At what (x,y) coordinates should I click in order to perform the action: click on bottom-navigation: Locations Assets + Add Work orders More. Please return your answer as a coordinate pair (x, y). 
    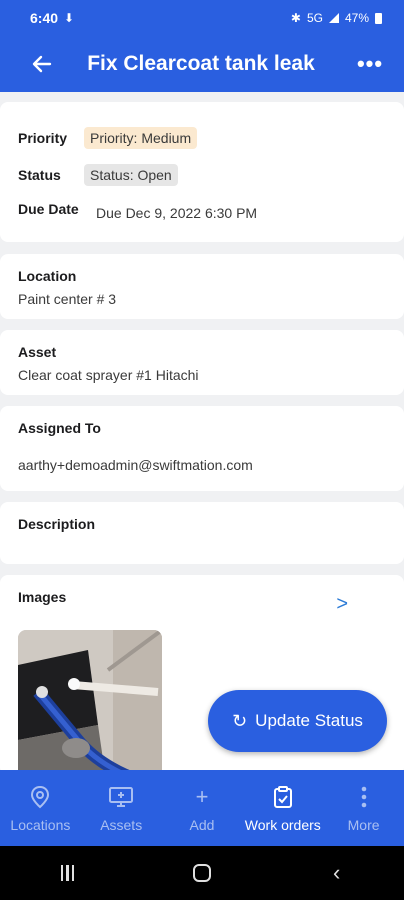
    Looking at the image, I should click on (202, 808).